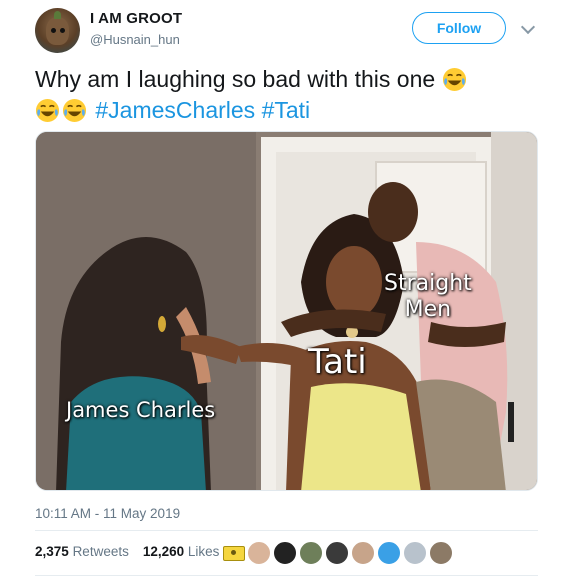 The height and width of the screenshot is (587, 570). I want to click on author-handle: @Husnain_hun, so click(135, 39).